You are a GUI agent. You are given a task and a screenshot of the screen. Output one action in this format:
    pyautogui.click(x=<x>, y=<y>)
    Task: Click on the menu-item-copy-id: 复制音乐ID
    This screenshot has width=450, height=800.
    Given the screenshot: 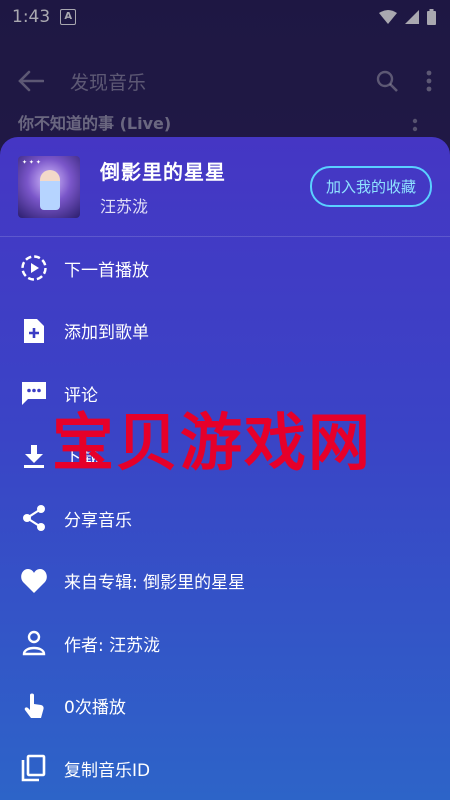 What is the action you would take?
    pyautogui.click(x=225, y=768)
    